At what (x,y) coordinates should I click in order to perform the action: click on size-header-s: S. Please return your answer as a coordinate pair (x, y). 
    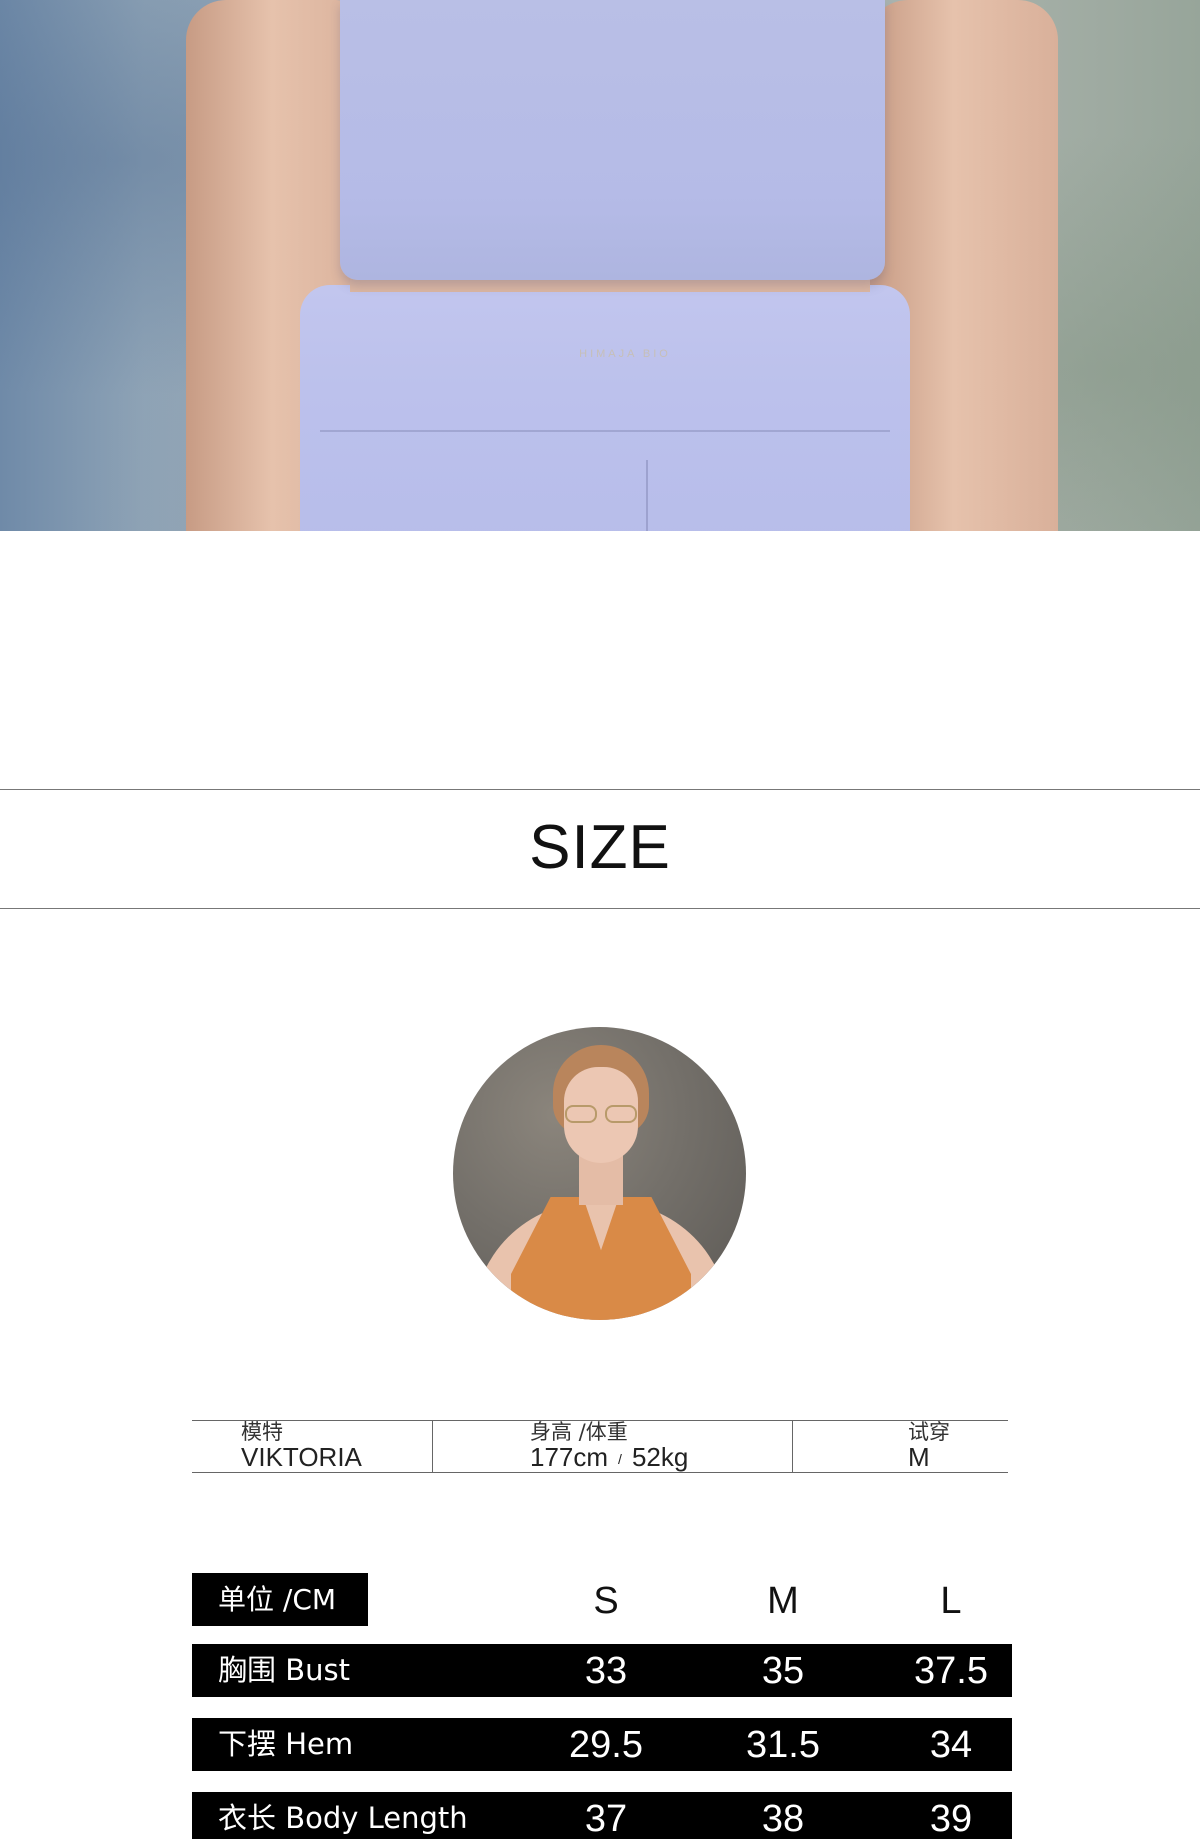
    Looking at the image, I should click on (606, 1601).